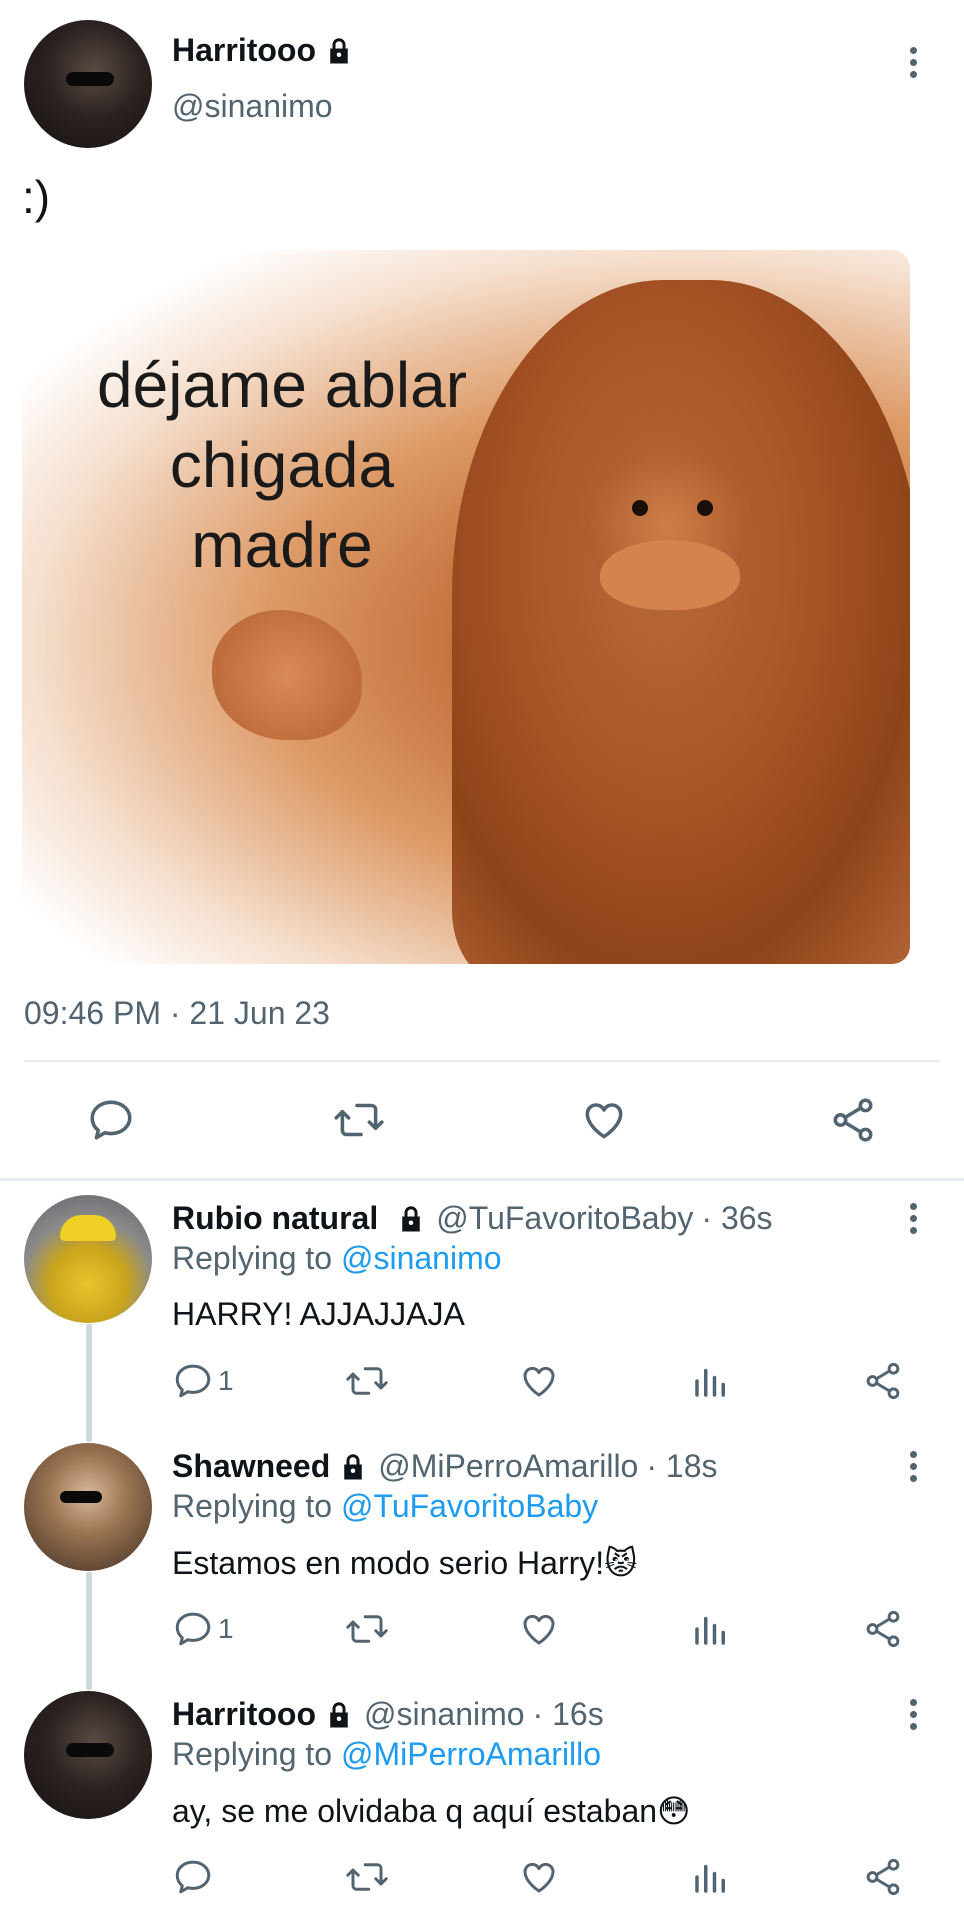  I want to click on author-name-row: Harritooo, so click(263, 50).